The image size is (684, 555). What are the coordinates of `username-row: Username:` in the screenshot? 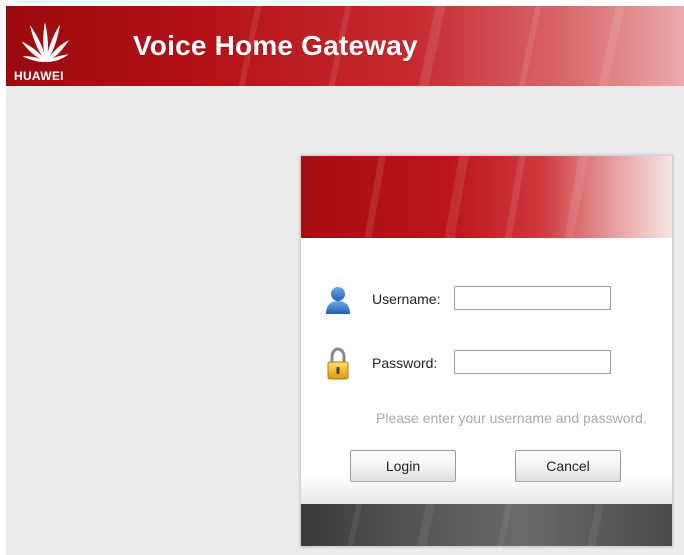 It's located at (486, 300).